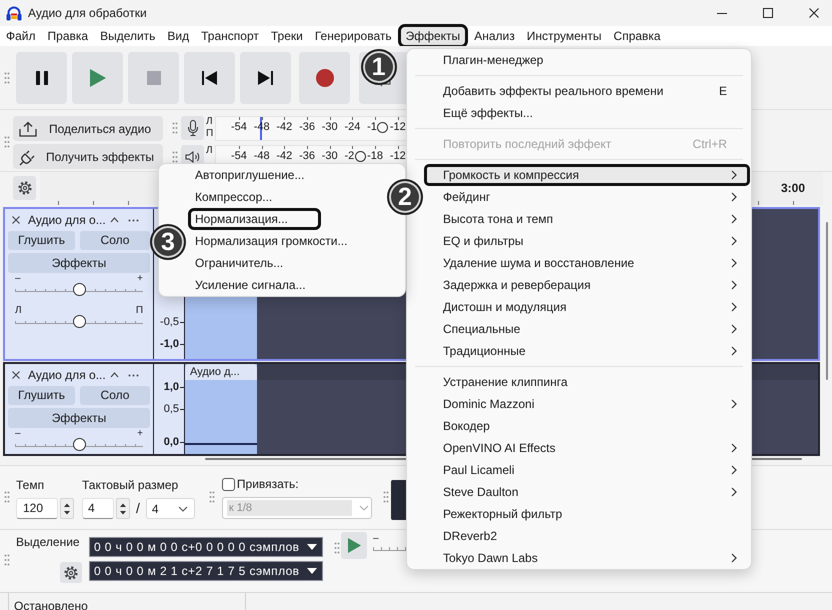 This screenshot has height=610, width=832. Describe the element at coordinates (87, 13) in the screenshot. I see `window-title: Аудио для обработки` at that location.